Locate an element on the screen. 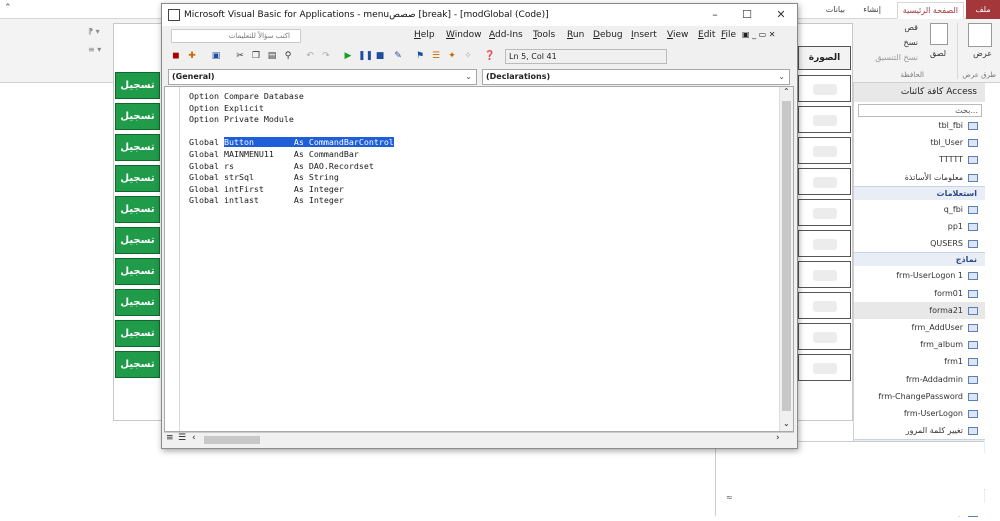  code-line: Global Button As CommandBarControl is located at coordinates (291, 143).